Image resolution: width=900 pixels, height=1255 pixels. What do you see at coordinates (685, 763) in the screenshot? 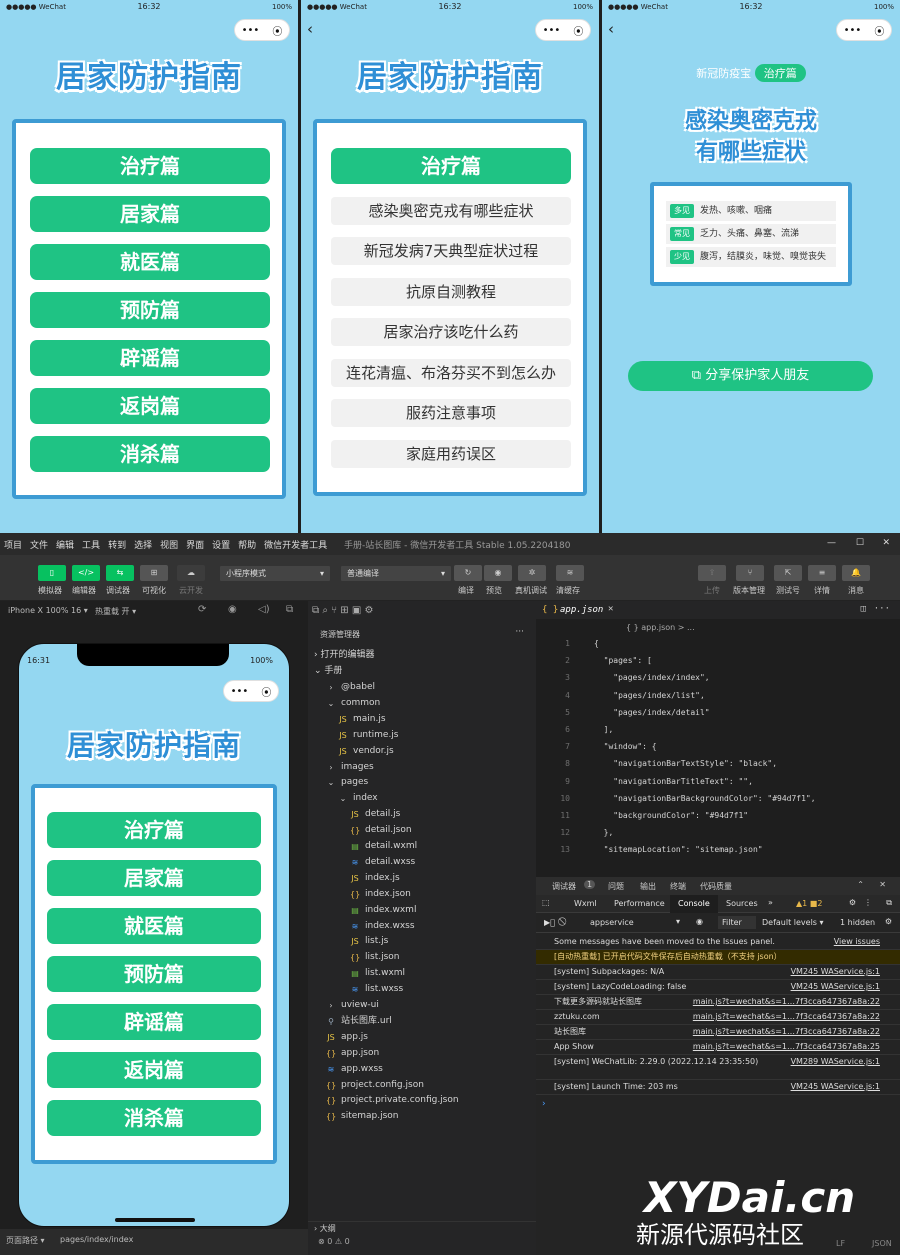
I see `code-line: "navigationBarTextStyle": "black",` at bounding box center [685, 763].